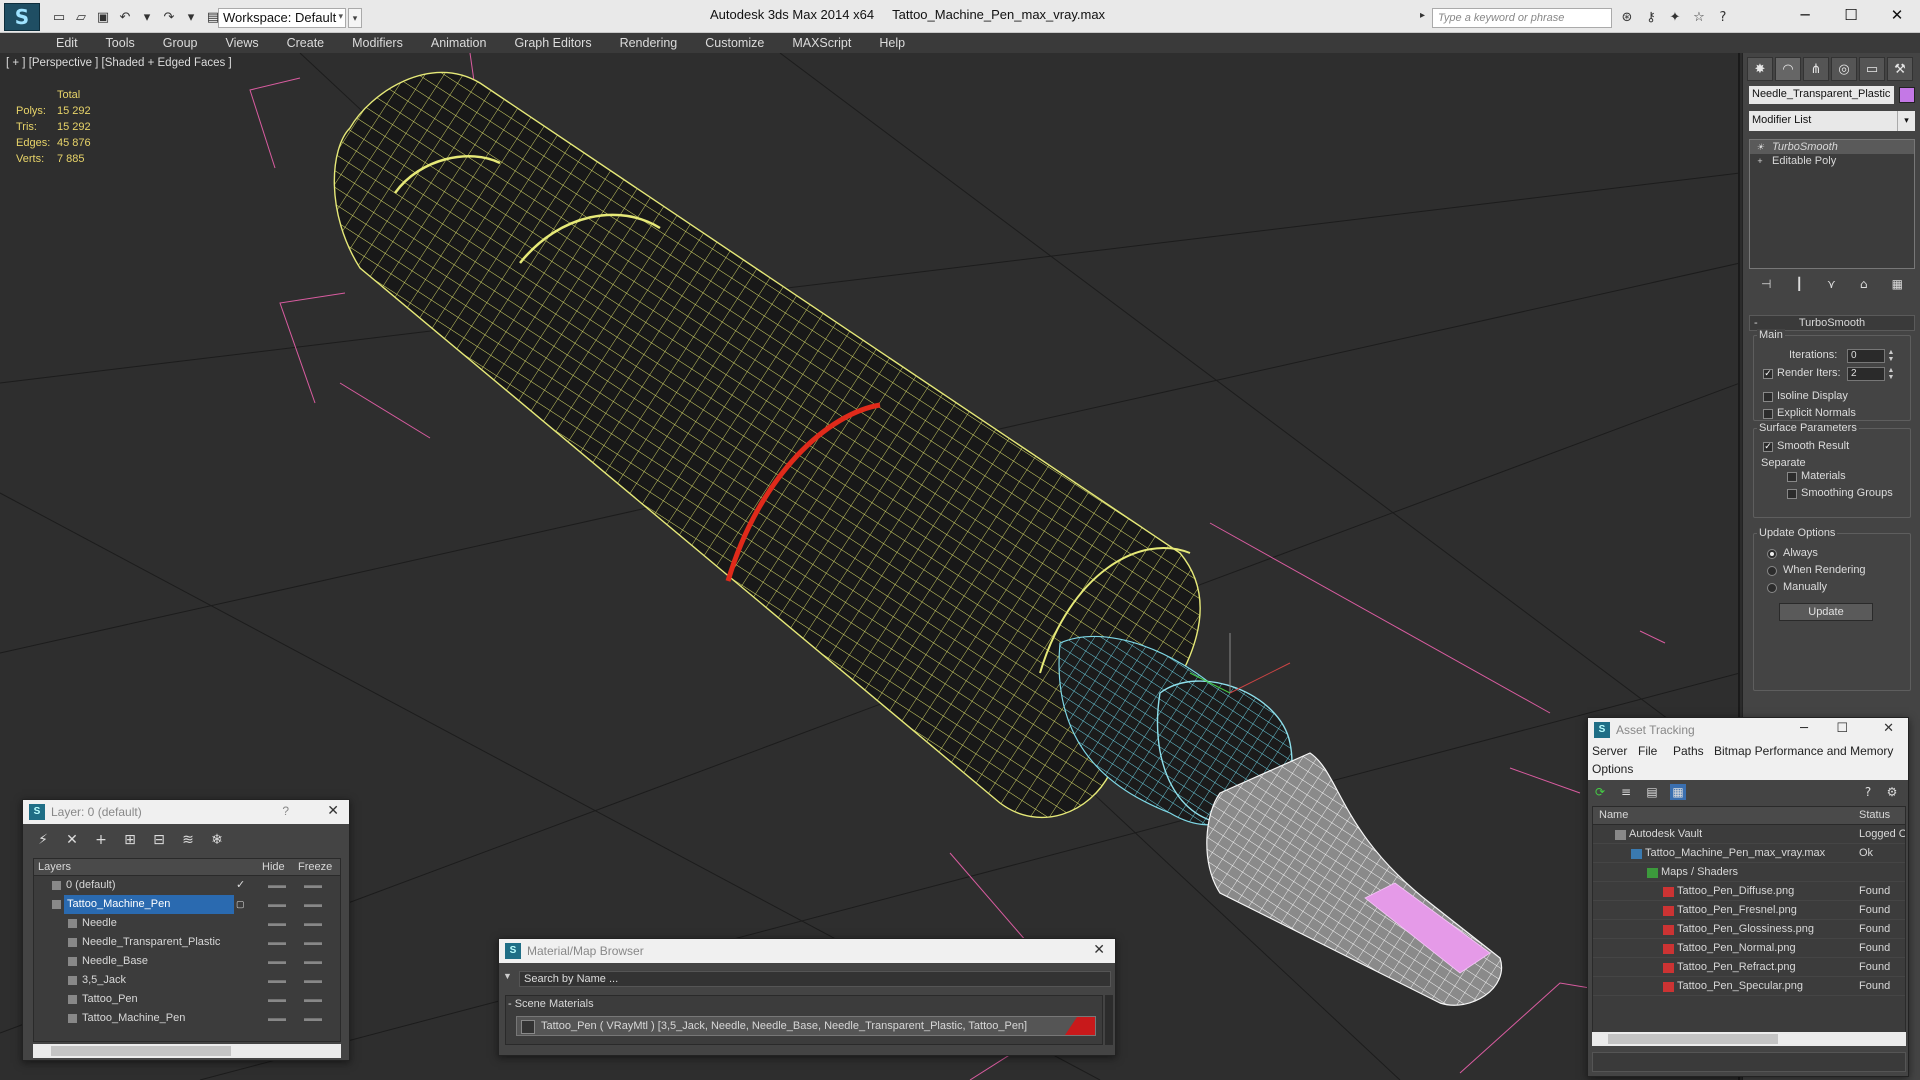  Describe the element at coordinates (159, 840) in the screenshot. I see `highlight-layer-icon: ⊟` at that location.